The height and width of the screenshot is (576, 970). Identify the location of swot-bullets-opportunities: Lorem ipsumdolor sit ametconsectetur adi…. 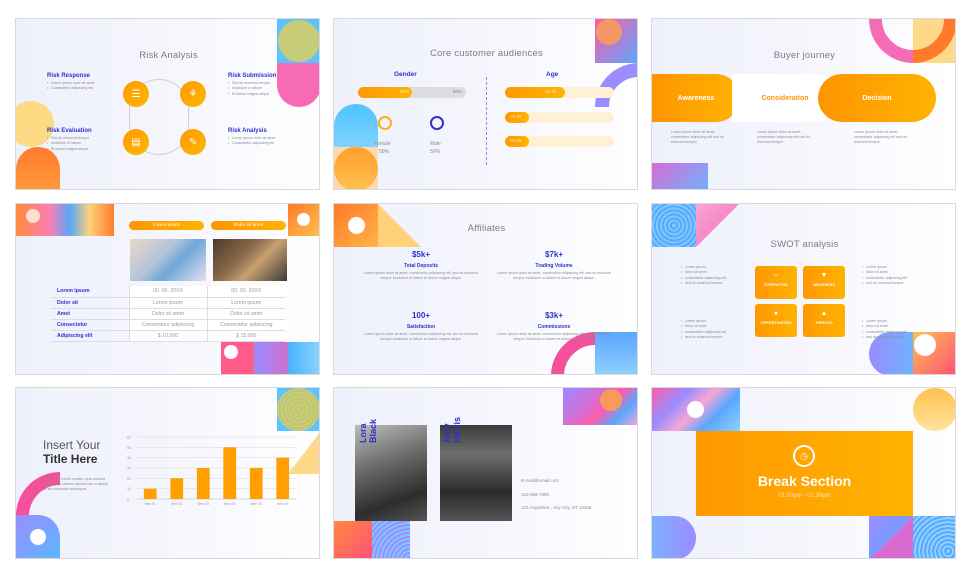
(703, 330).